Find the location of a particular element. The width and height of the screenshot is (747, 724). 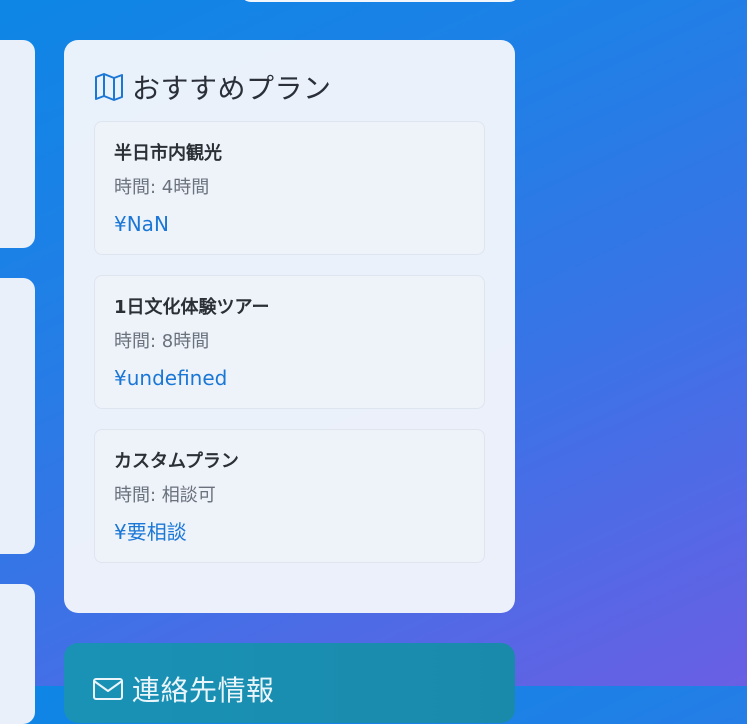

plans-title: おすすめプラン is located at coordinates (232, 88).